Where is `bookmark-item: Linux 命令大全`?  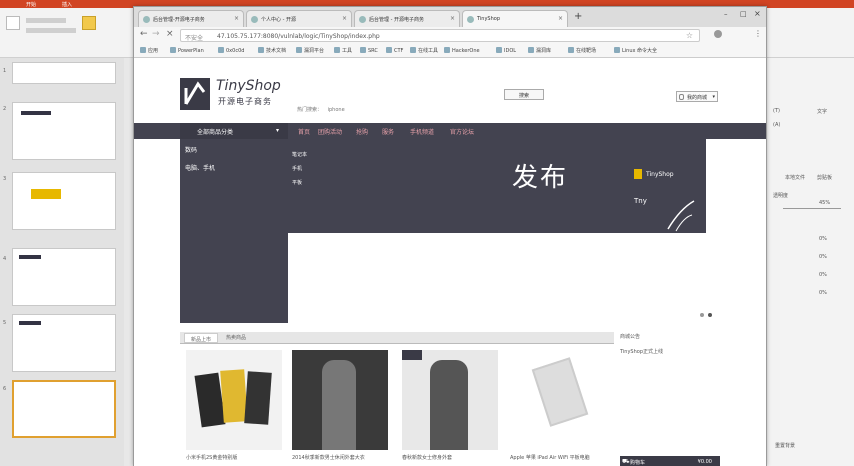
bookmark-item: Linux 命令大全 is located at coordinates (635, 50).